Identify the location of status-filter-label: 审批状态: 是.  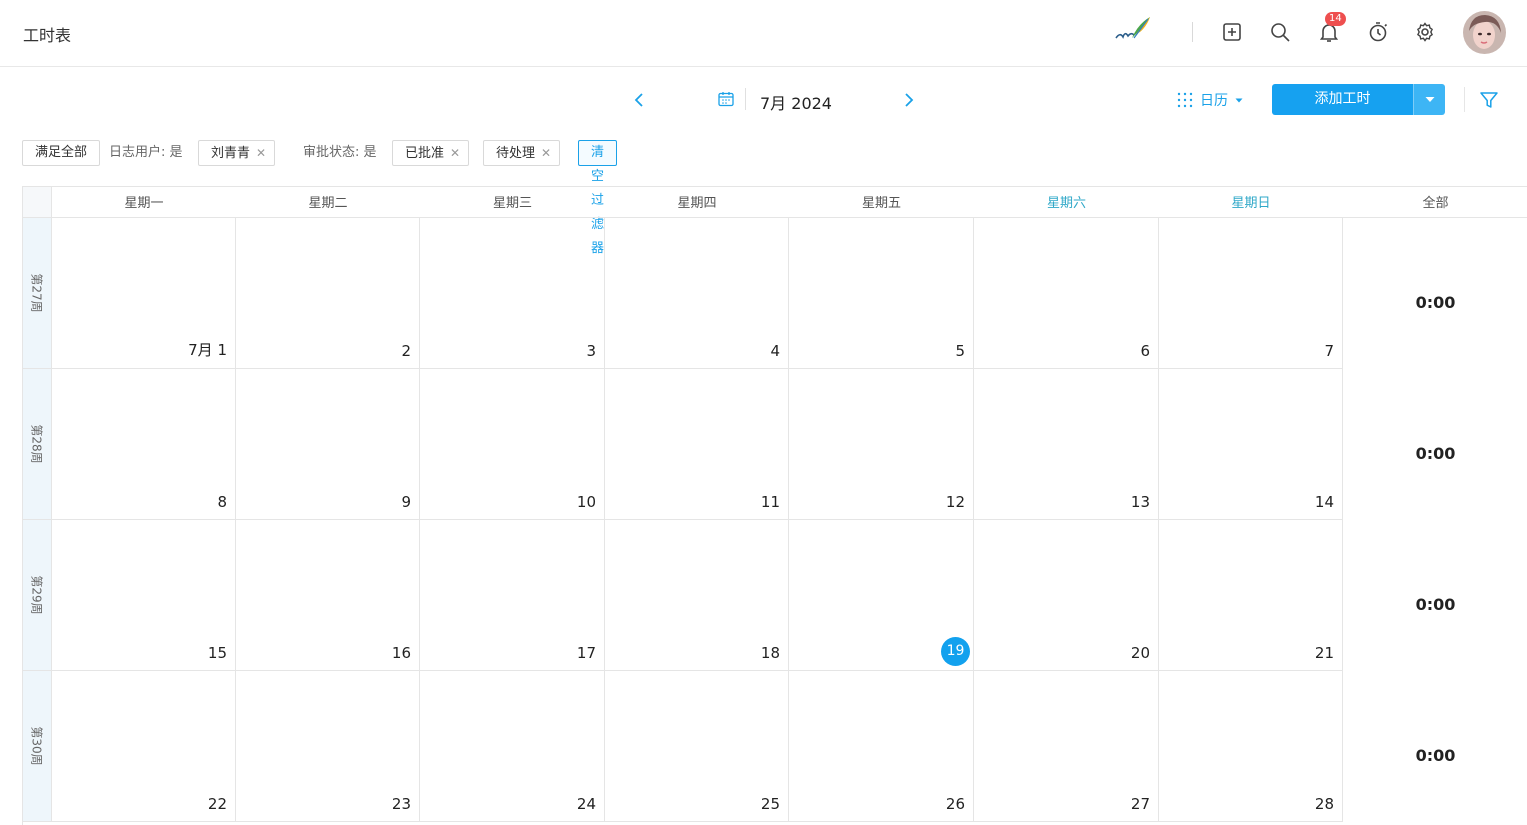
(340, 152).